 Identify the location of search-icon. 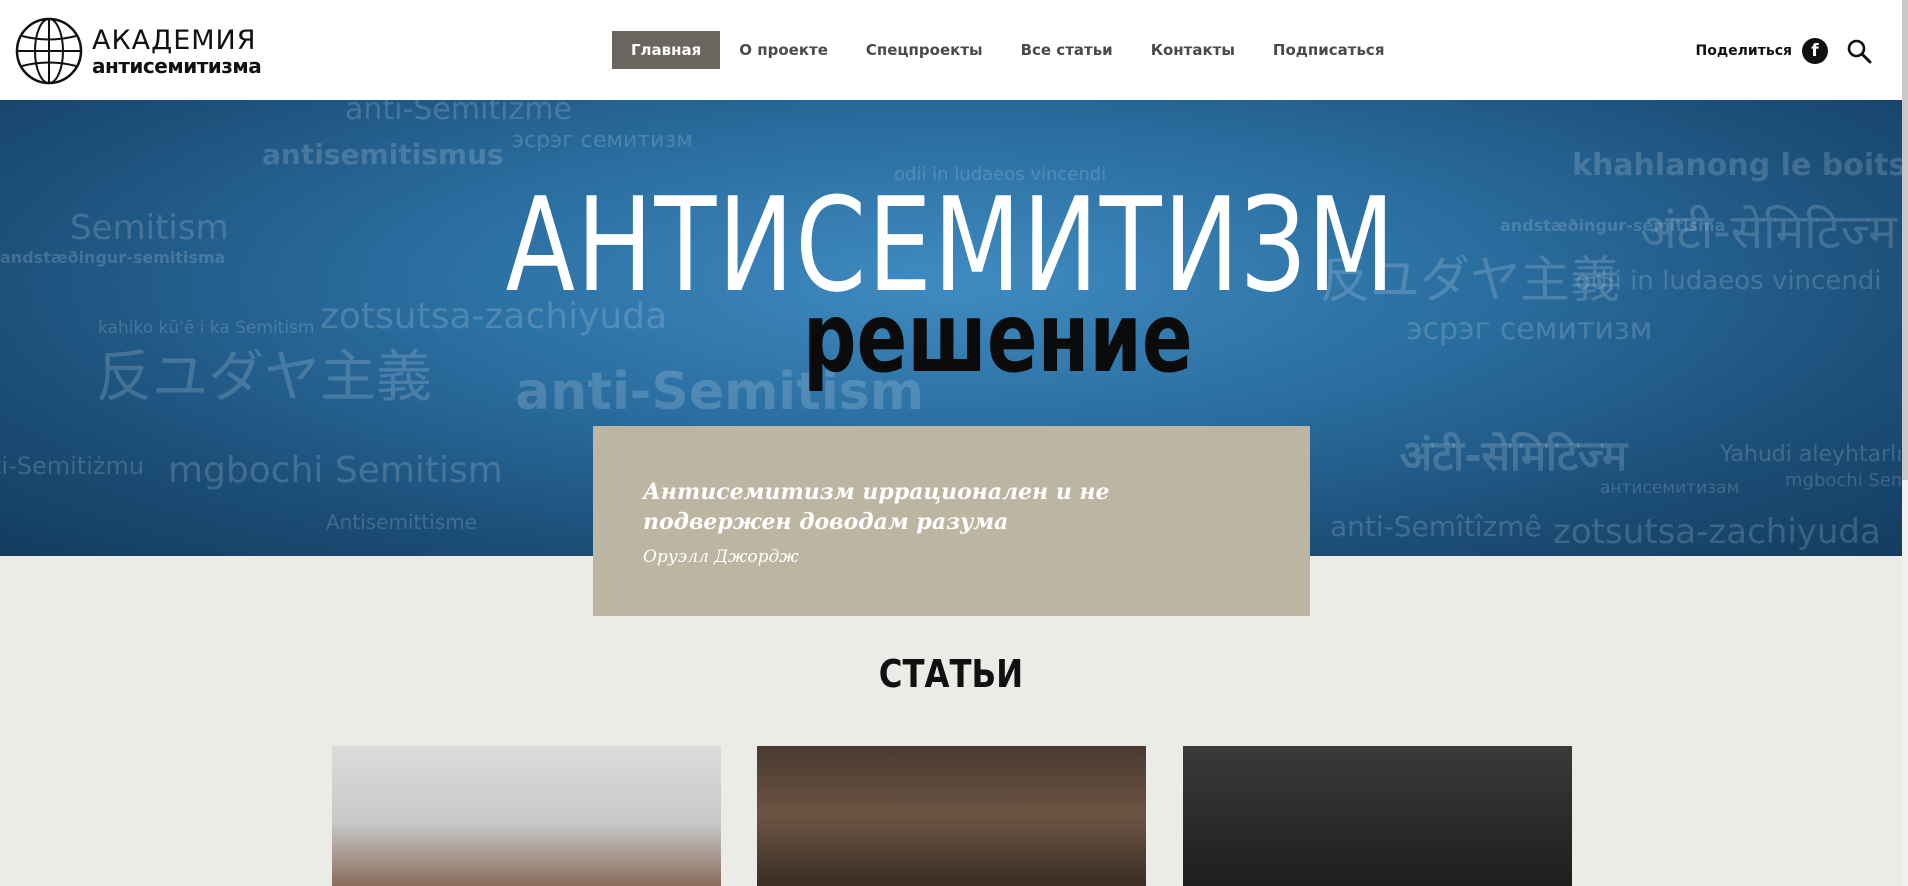
(1859, 51).